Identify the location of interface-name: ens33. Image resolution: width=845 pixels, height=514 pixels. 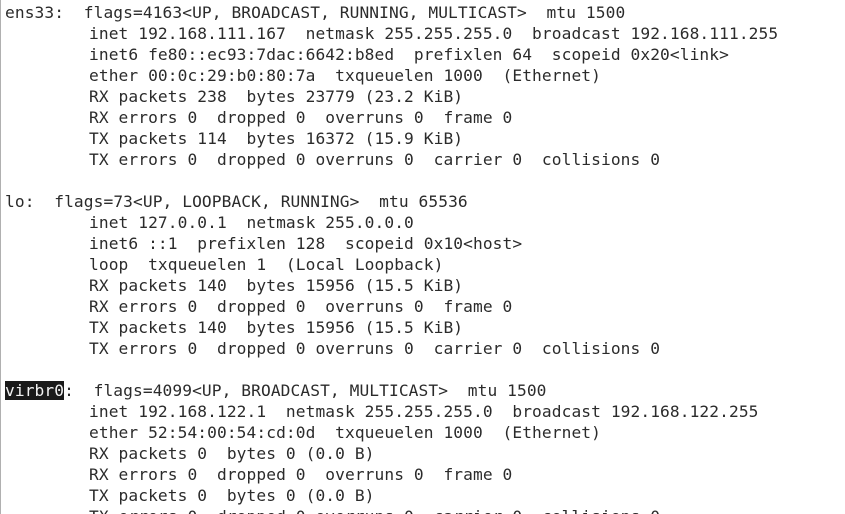
(30, 12).